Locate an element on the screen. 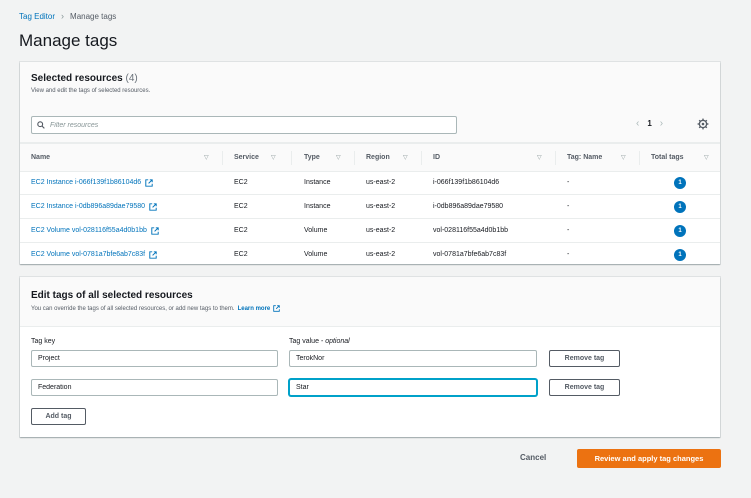 This screenshot has width=751, height=498. page-number: 1 is located at coordinates (649, 123).